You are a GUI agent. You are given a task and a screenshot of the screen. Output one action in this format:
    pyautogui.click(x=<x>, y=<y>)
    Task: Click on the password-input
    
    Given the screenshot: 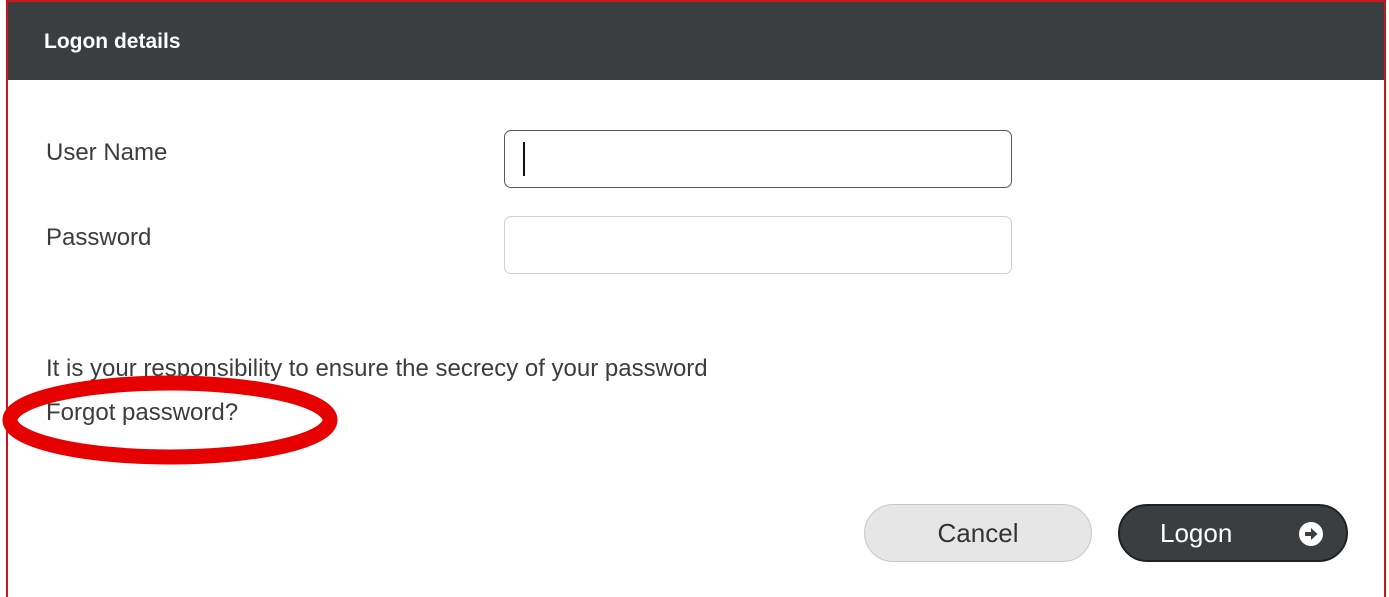 What is the action you would take?
    pyautogui.click(x=758, y=245)
    